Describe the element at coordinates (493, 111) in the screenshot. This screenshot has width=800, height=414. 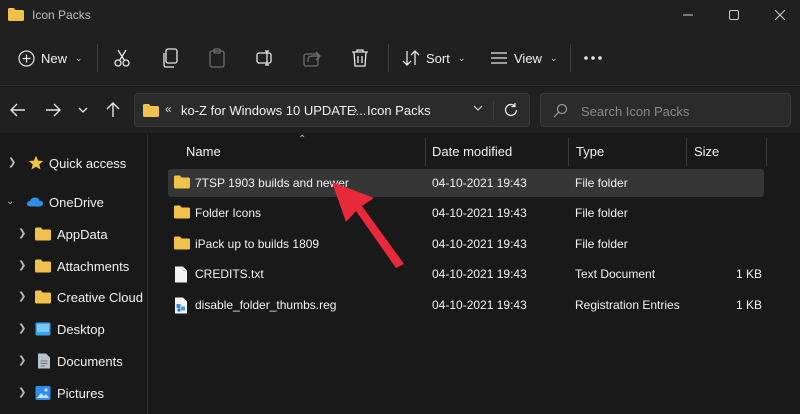
I see `address-divider` at that location.